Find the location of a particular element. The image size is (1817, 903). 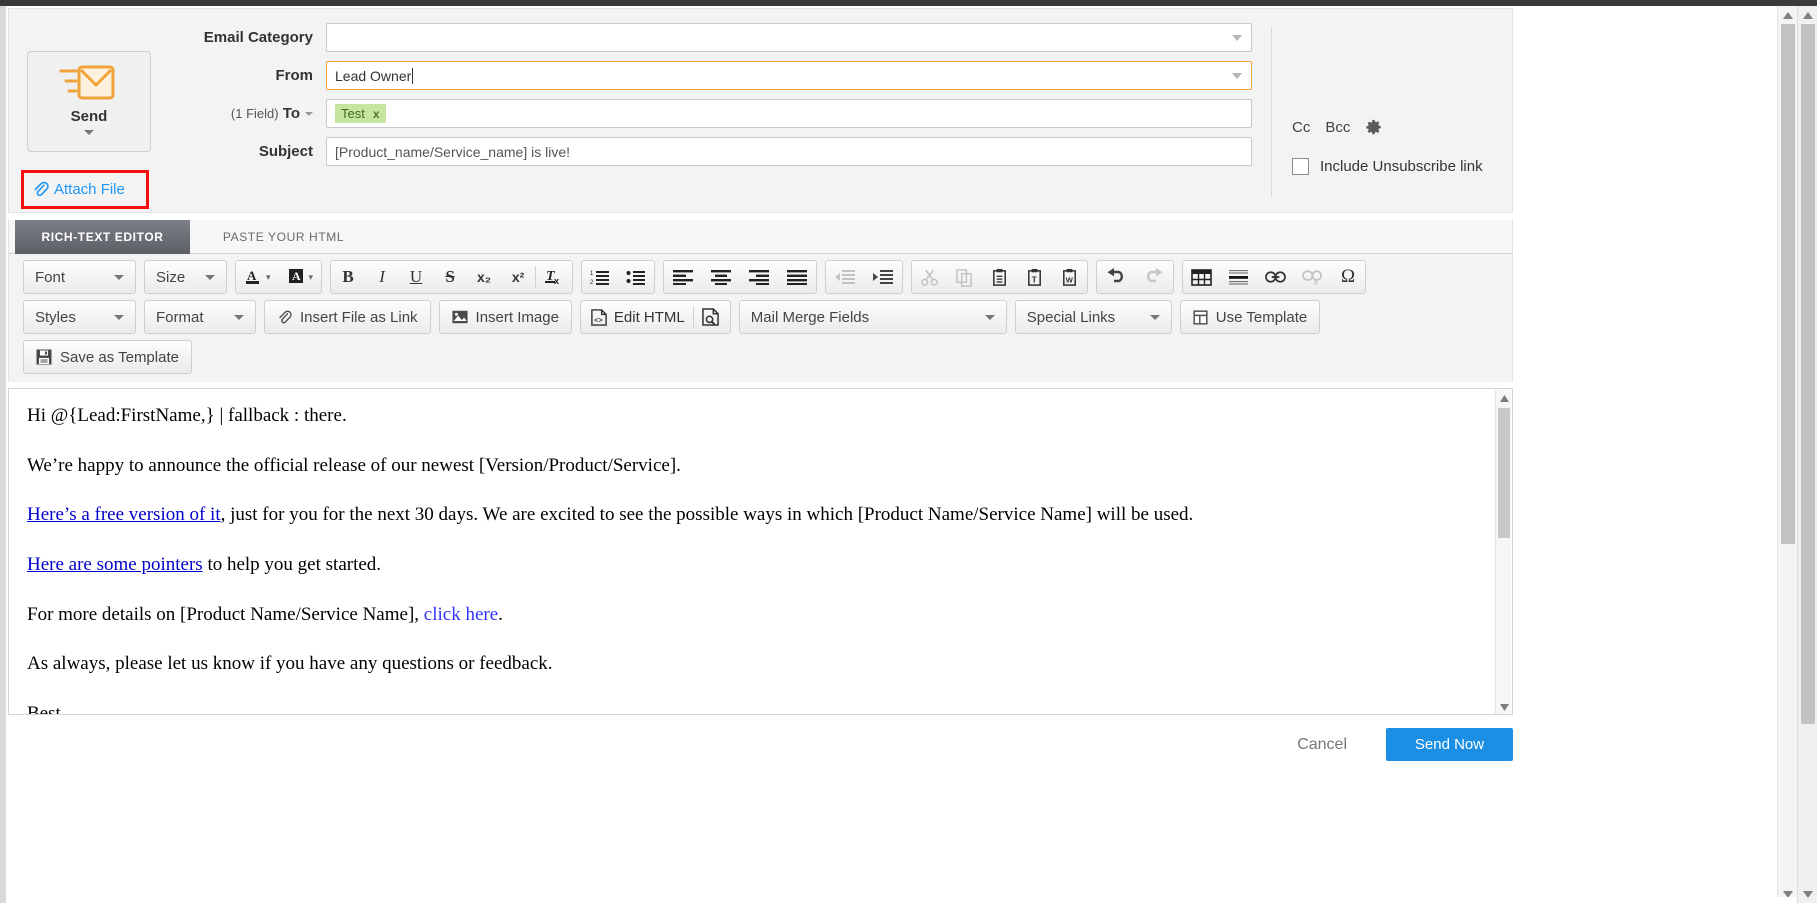

use-template-button: Use Template is located at coordinates (1250, 317).